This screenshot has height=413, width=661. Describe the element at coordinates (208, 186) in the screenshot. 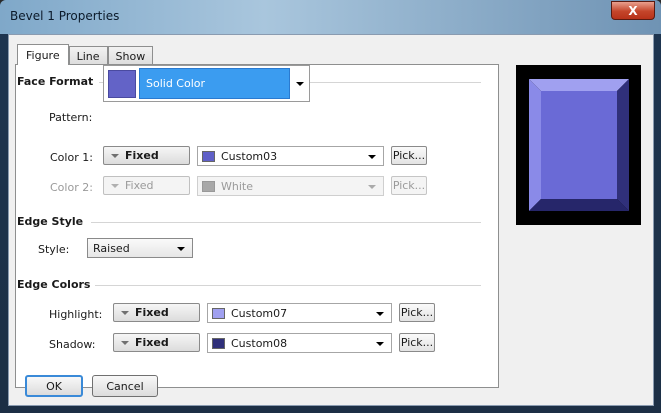

I see `color2-swatch` at that location.